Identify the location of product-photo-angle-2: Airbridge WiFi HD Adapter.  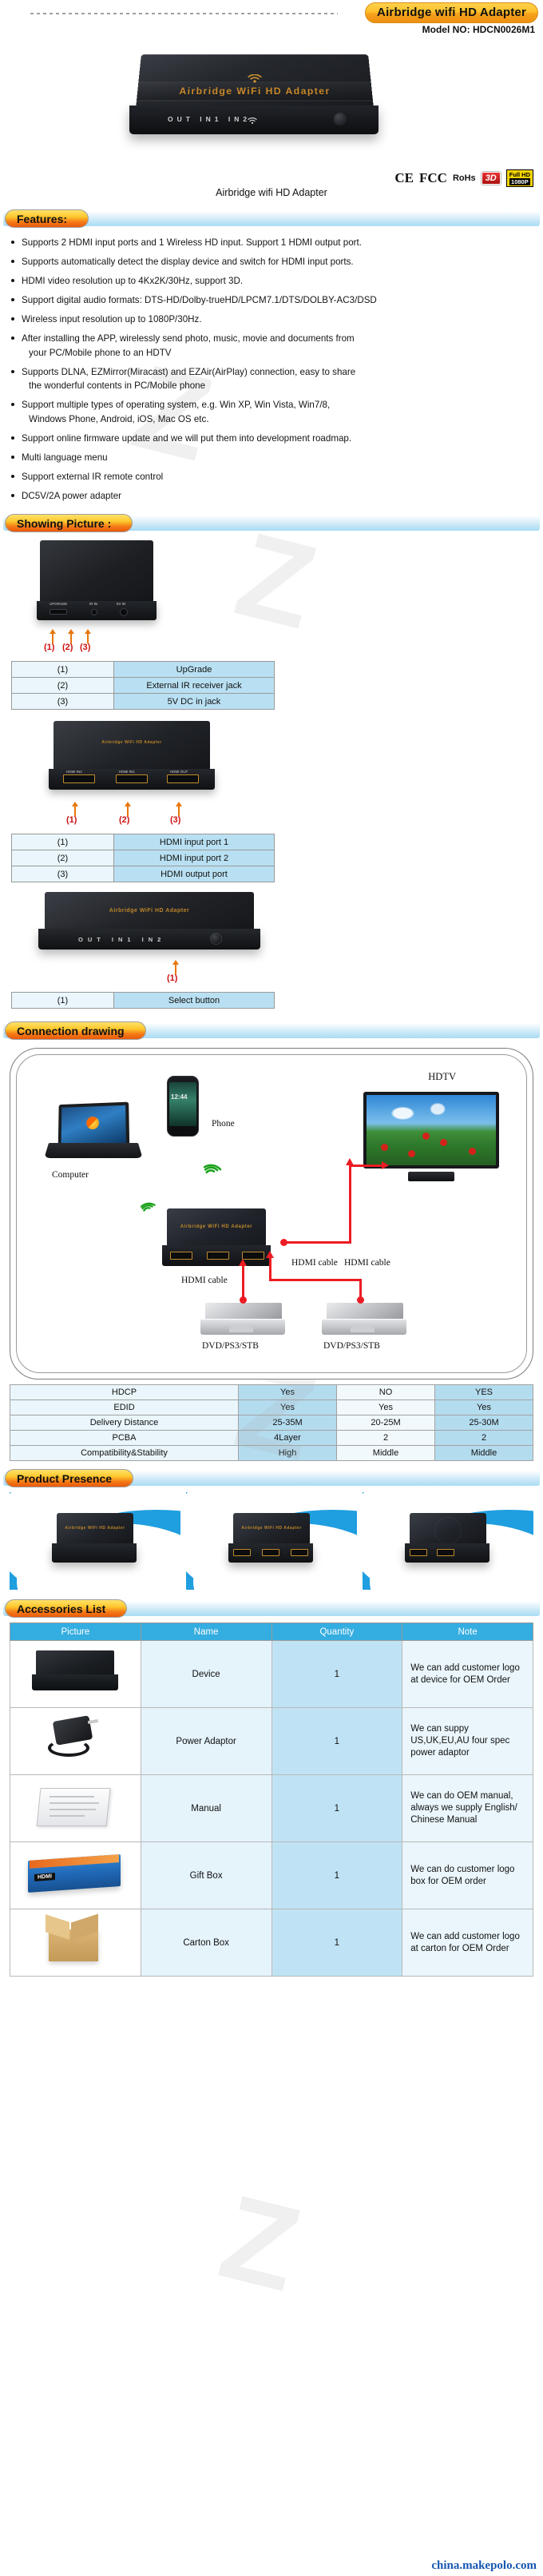
(271, 1541).